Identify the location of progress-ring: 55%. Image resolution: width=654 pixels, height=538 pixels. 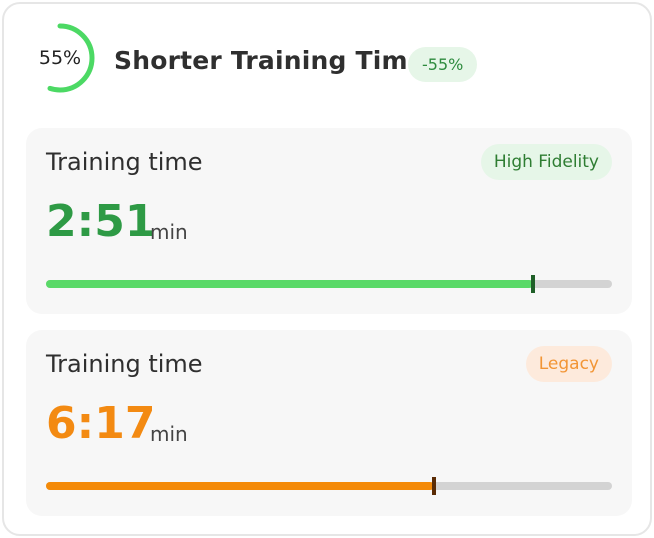
(60, 58).